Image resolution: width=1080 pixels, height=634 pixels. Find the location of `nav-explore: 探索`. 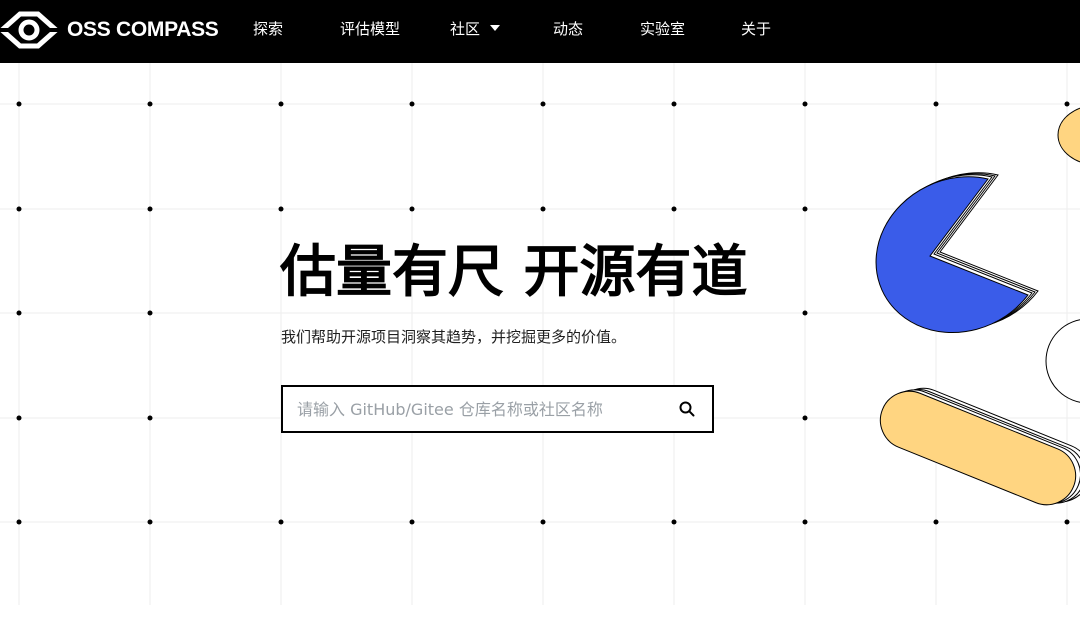

nav-explore: 探索 is located at coordinates (268, 29).